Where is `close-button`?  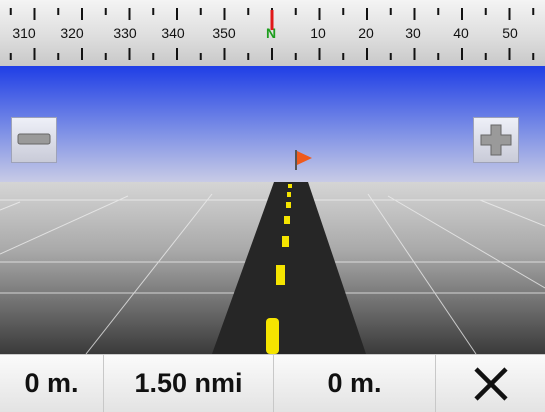
close-button is located at coordinates (490, 383).